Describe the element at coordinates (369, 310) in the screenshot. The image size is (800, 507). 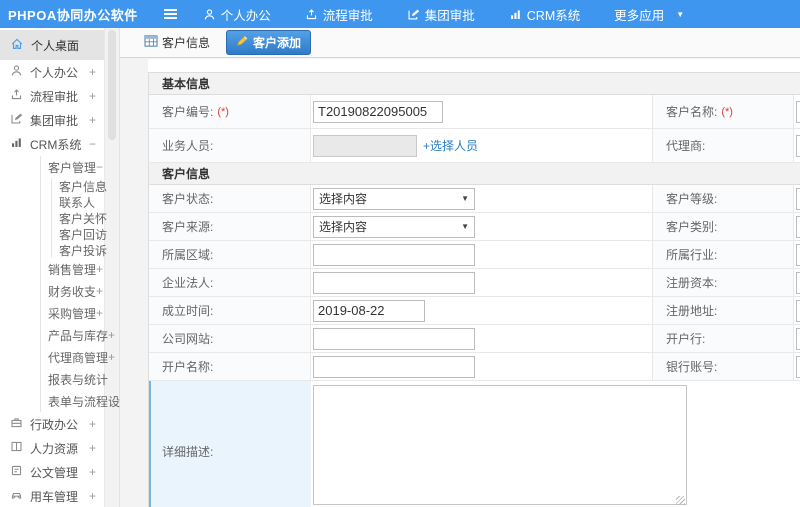
I see `founded-date-input` at that location.